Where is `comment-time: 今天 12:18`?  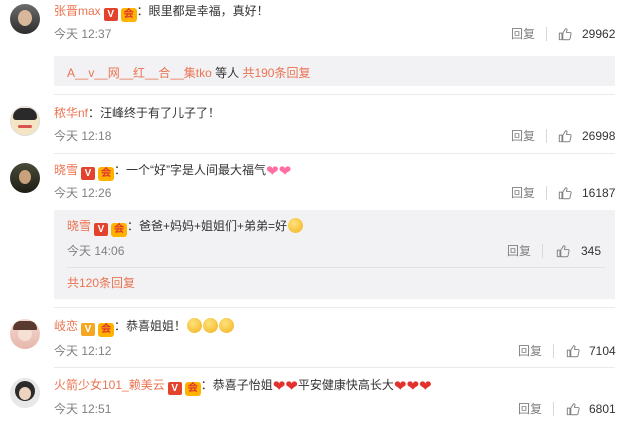
comment-time: 今天 12:18 is located at coordinates (83, 136).